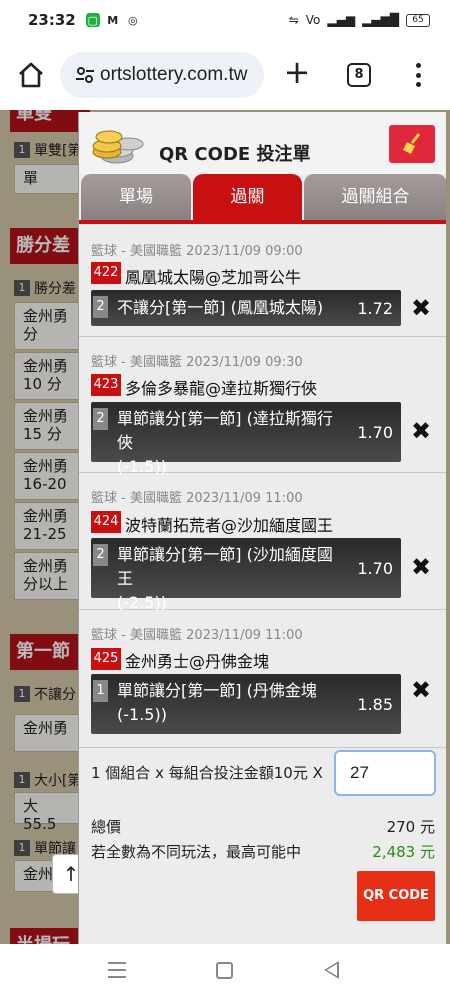 Image resolution: width=450 pixels, height=1000 pixels. I want to click on system-nav-bar, so click(225, 972).